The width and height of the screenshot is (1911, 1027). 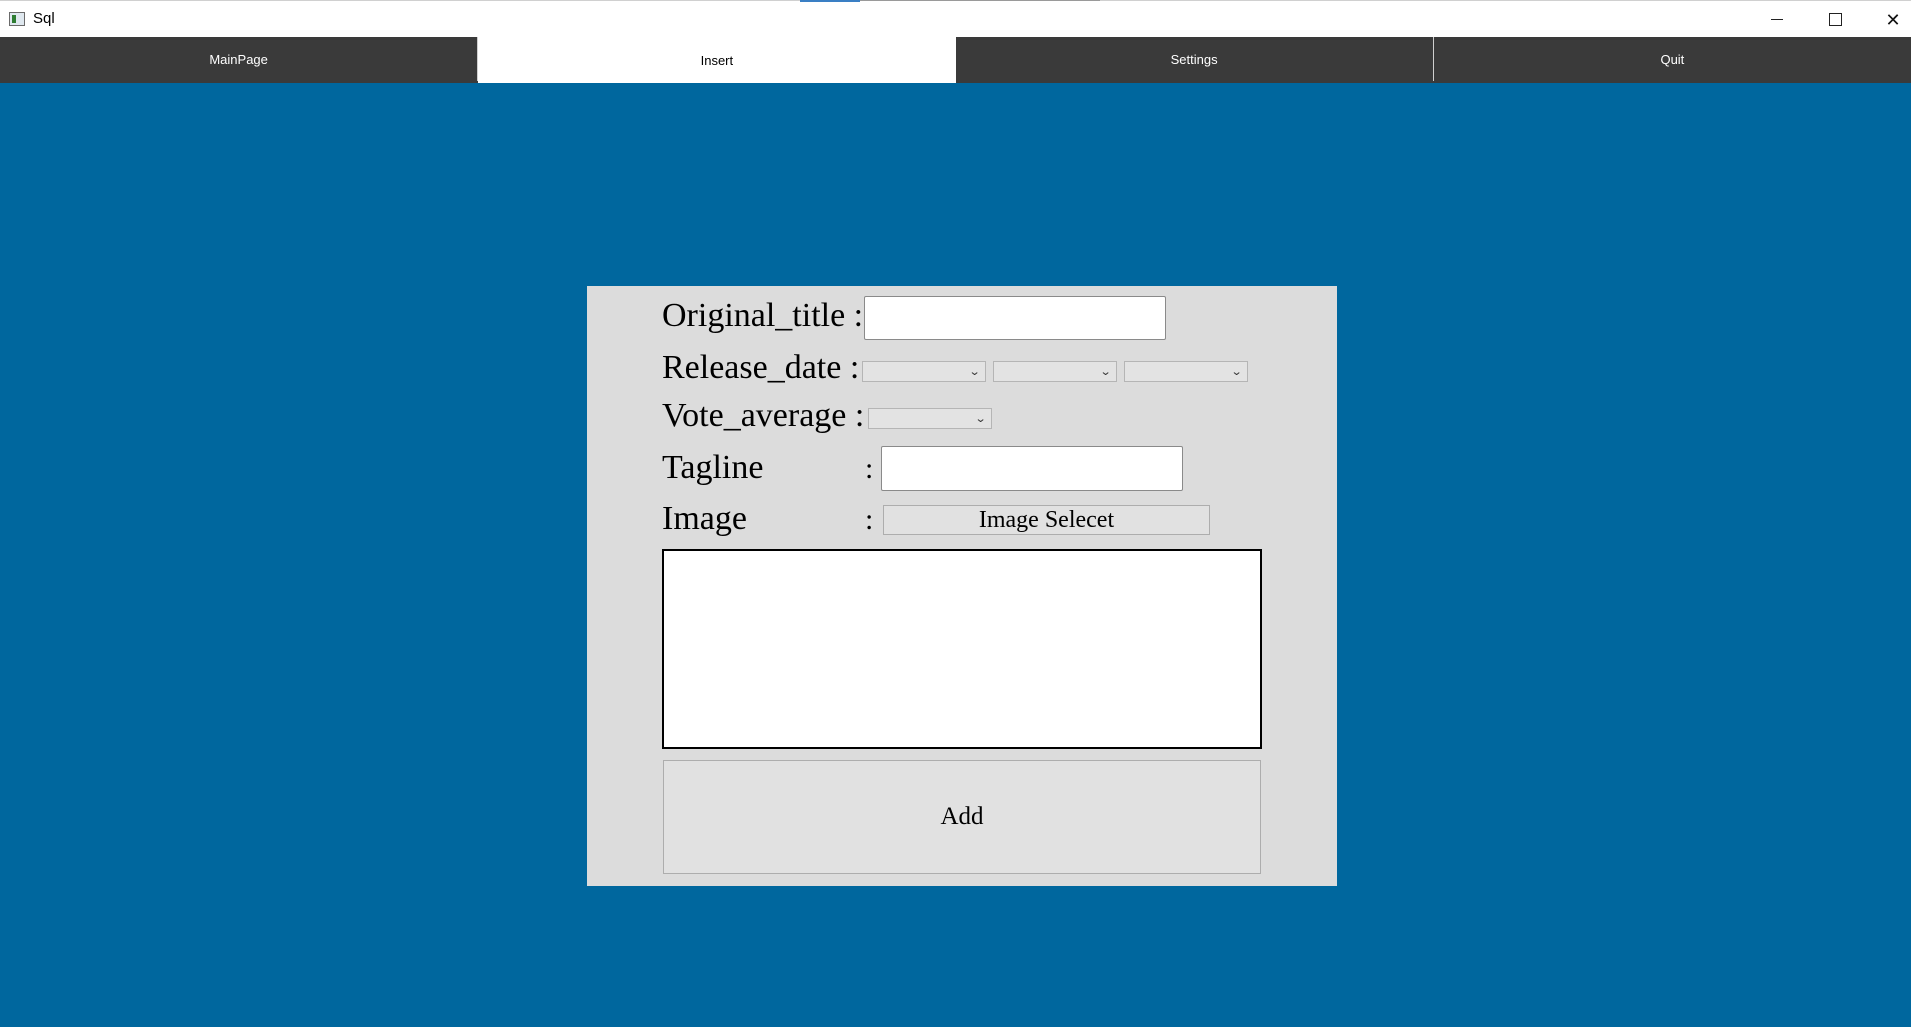 I want to click on original-title-input, so click(x=1015, y=318).